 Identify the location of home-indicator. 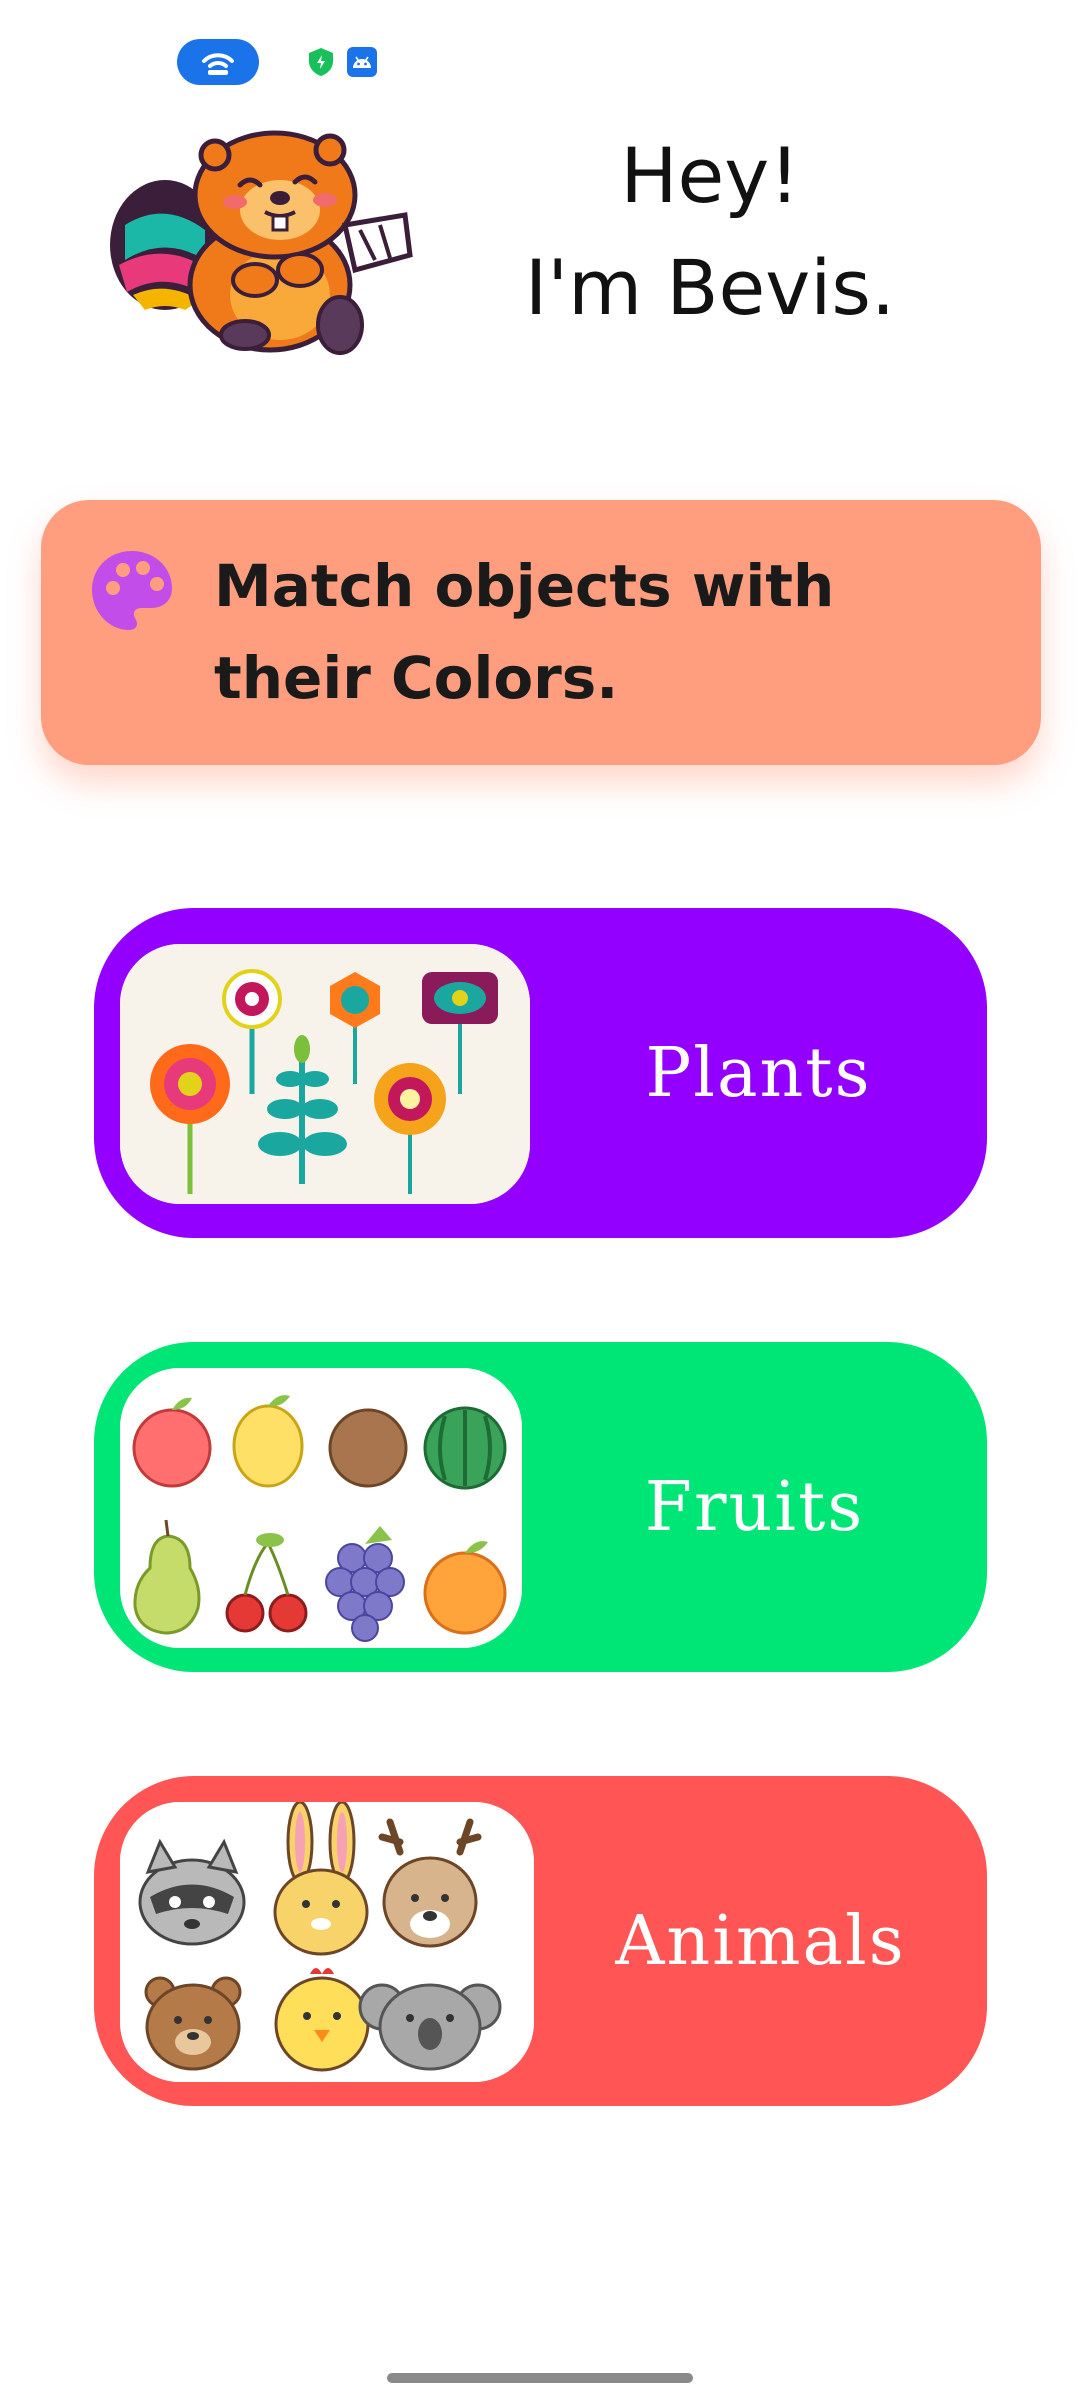
(540, 2378).